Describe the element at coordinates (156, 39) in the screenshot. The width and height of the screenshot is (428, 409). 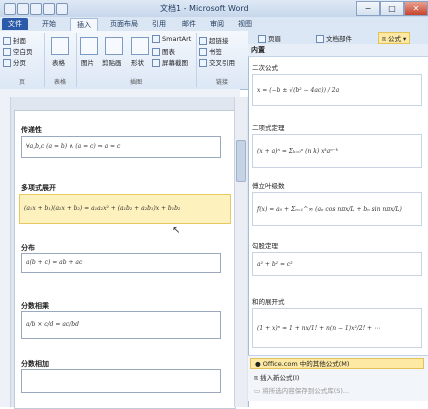
I see `smartart-icon` at that location.